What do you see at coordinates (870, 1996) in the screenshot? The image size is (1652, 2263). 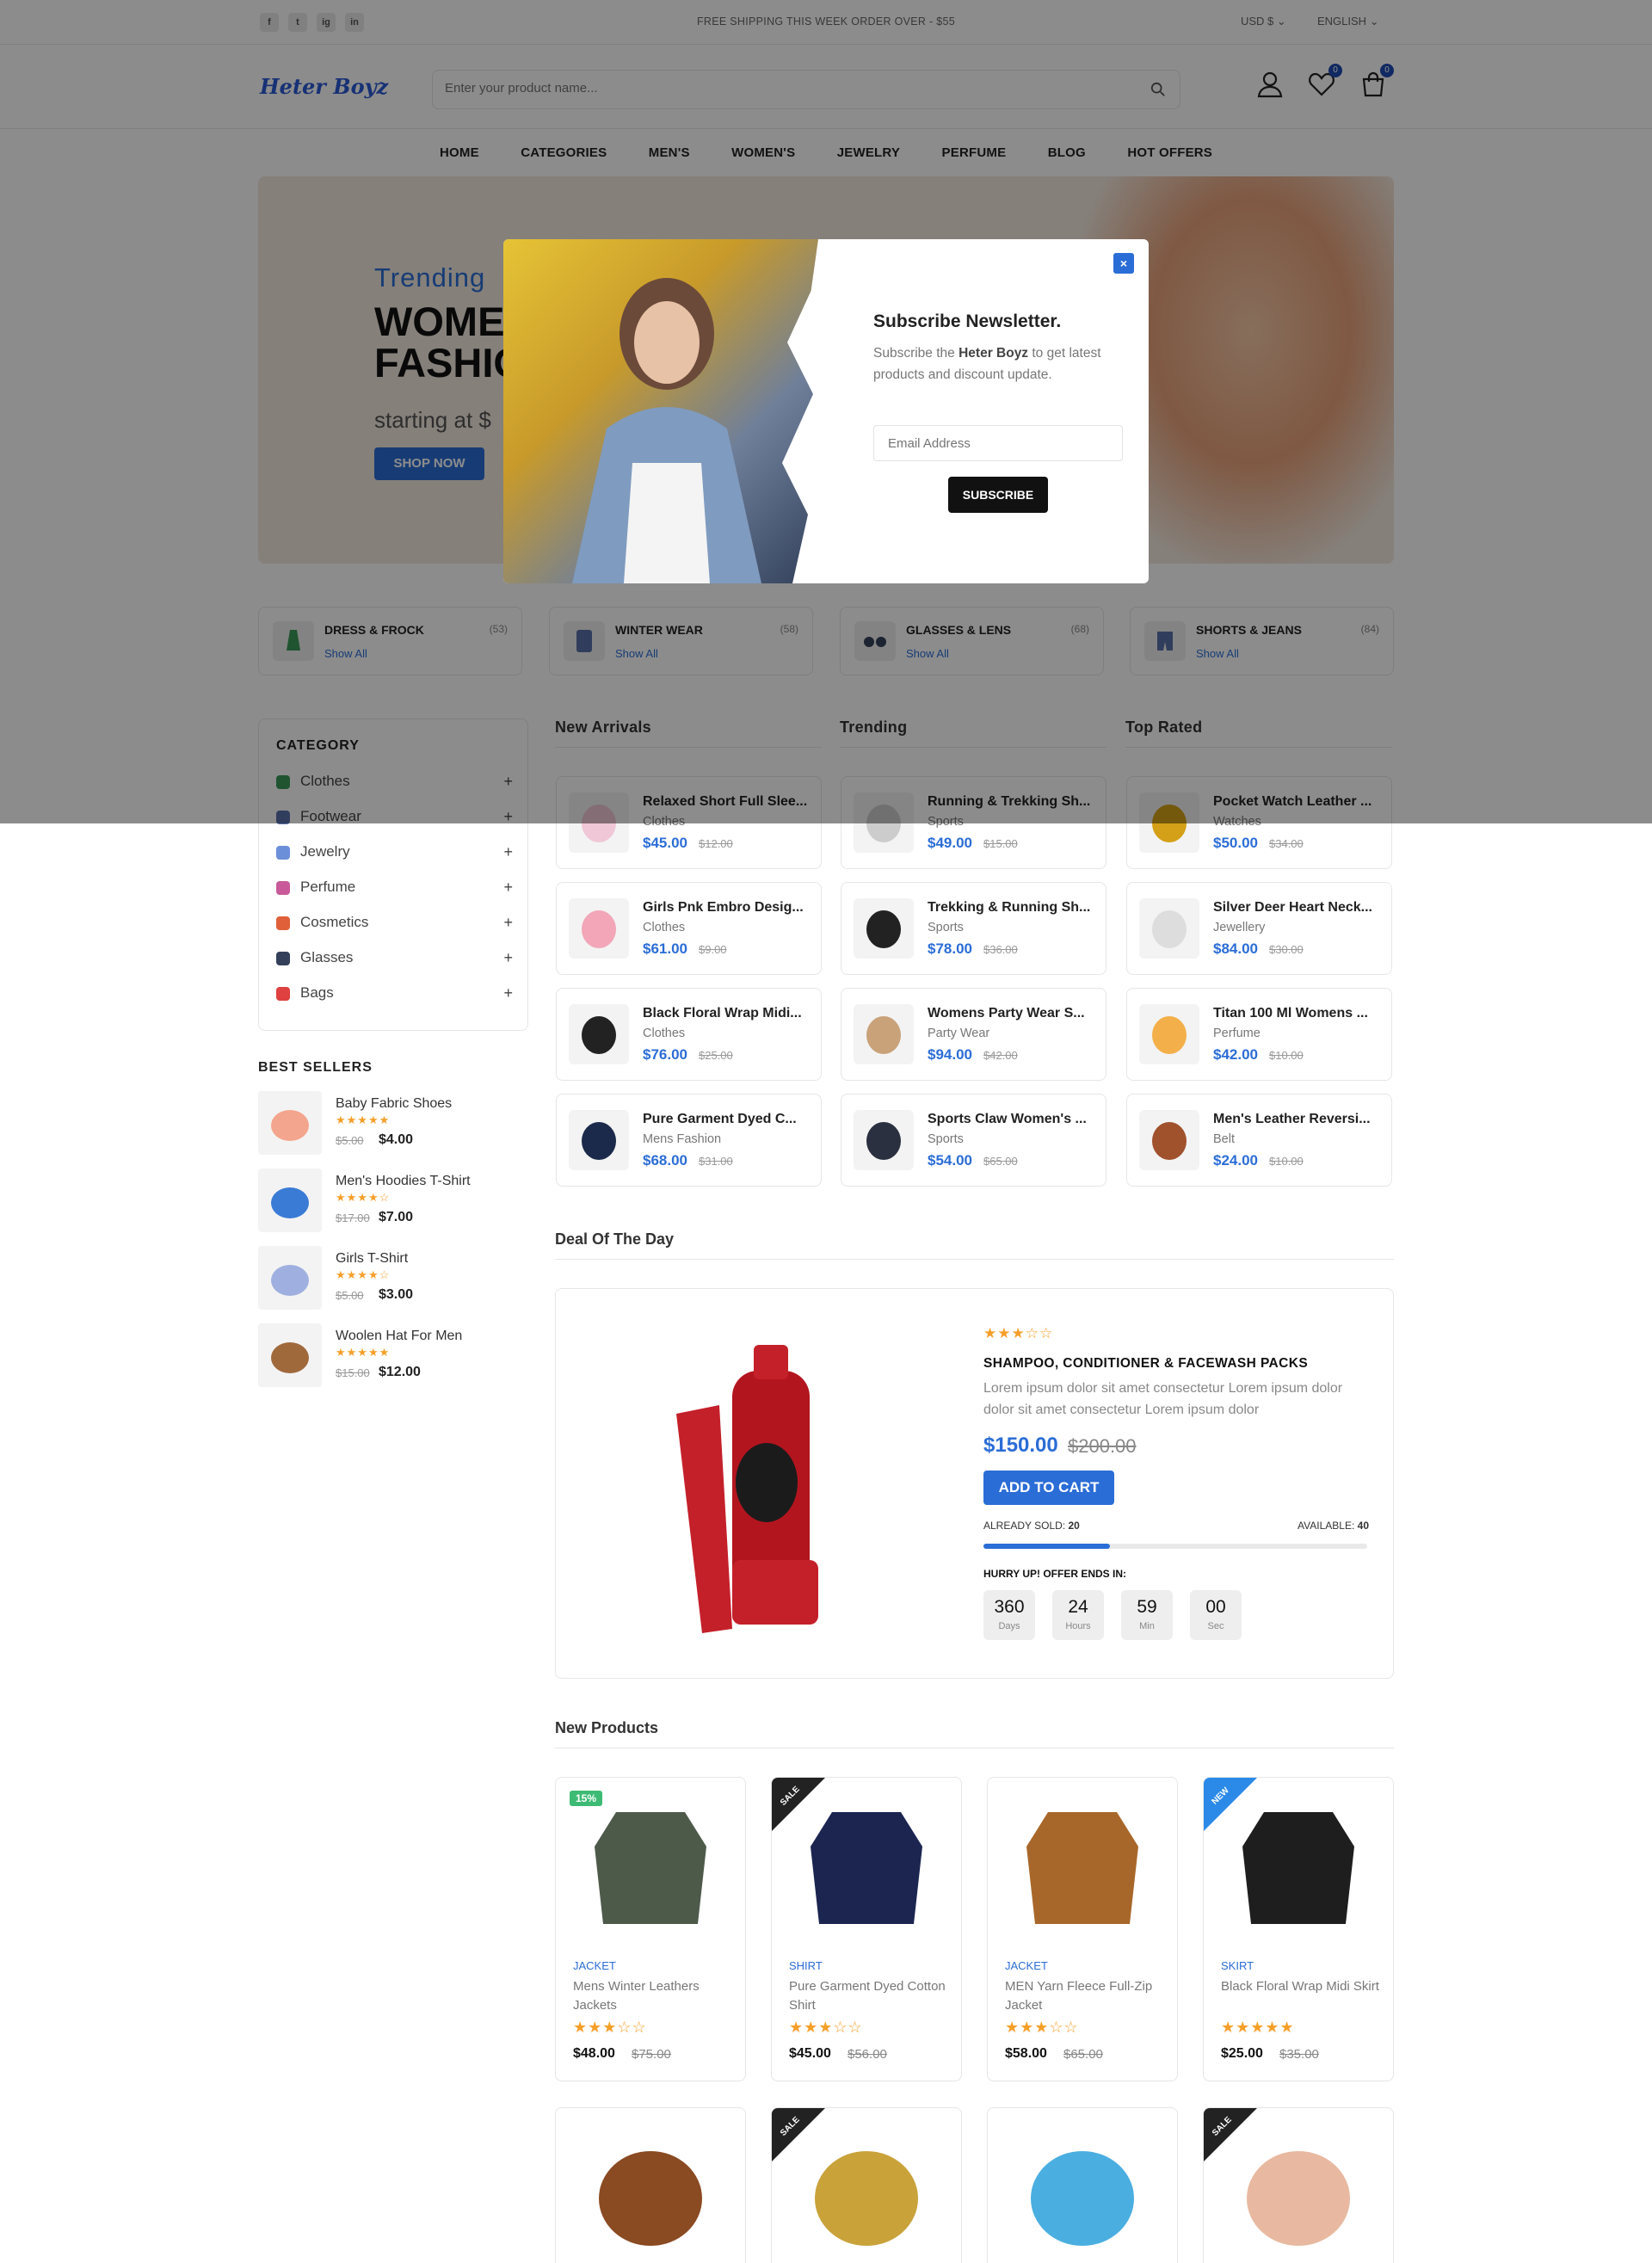 I see `product-name: Pure Garment Dyed Cotton Shirt` at bounding box center [870, 1996].